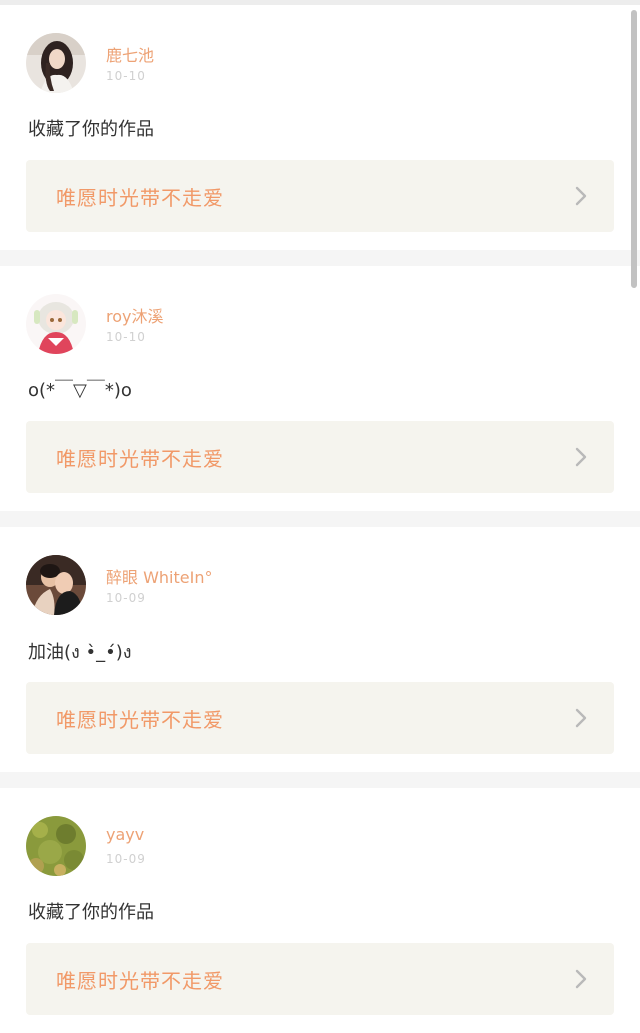  I want to click on avatar-girl-long-hair-icon, so click(56, 63).